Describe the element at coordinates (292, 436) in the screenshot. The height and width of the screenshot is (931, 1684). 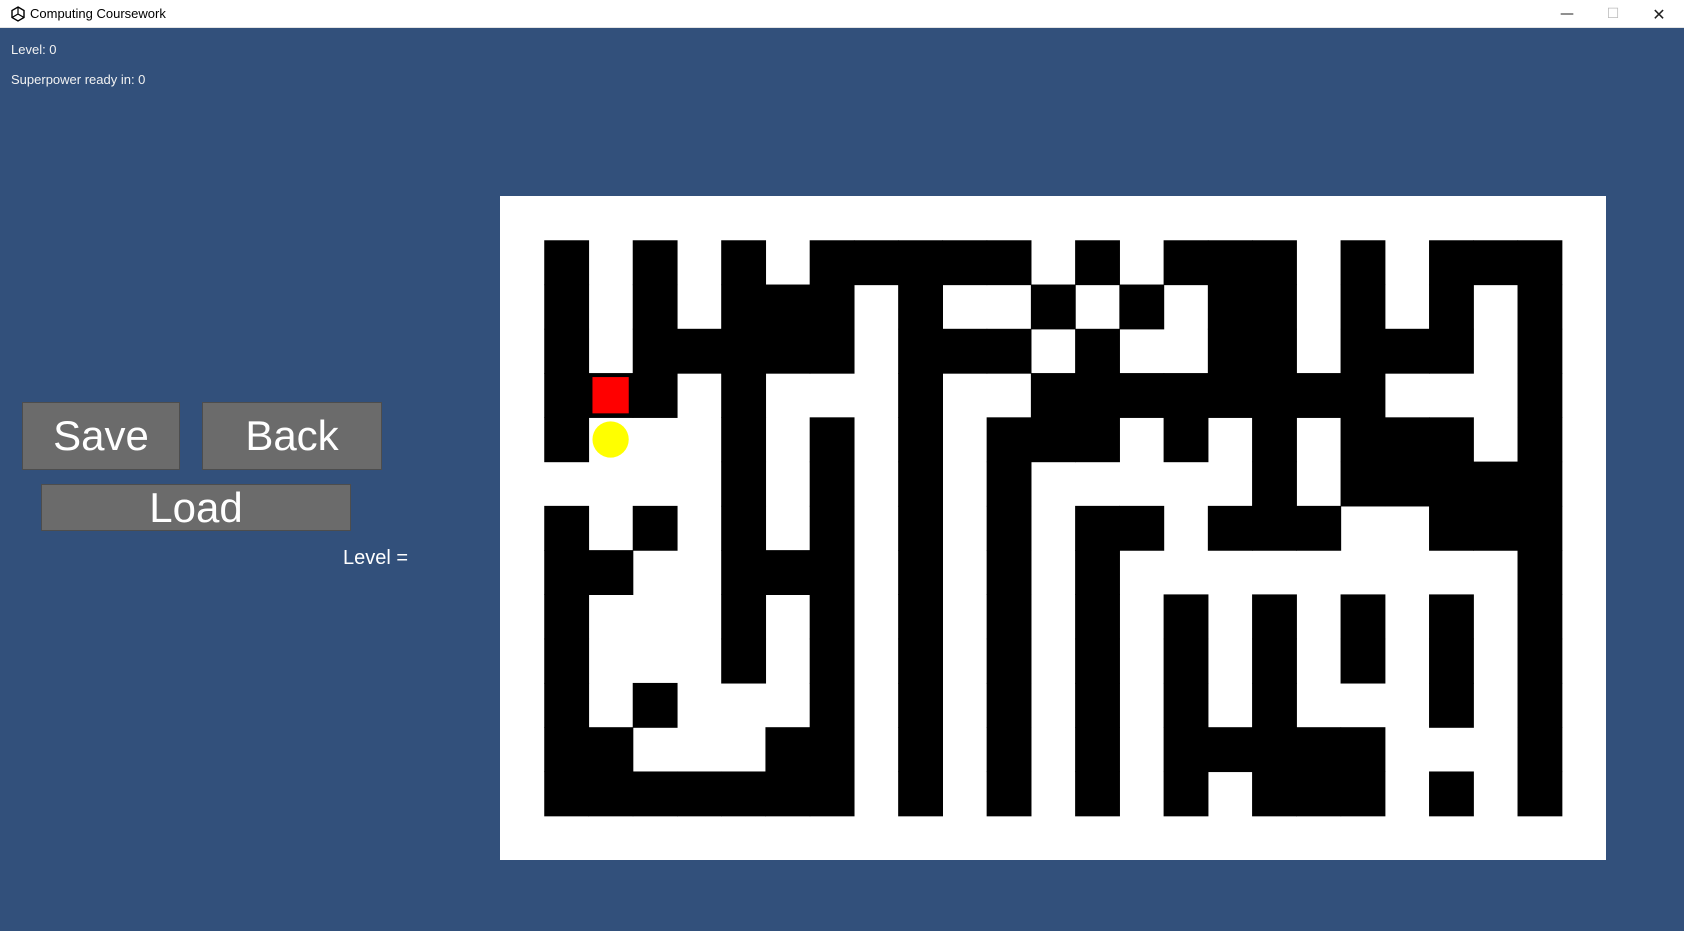
I see `back-button: Back` at that location.